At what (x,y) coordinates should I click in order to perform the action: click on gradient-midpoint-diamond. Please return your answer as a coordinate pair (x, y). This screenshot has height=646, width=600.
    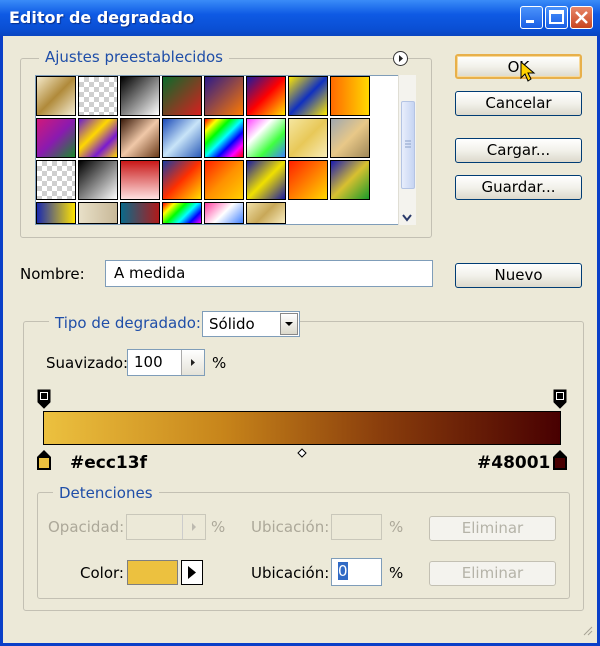
    Looking at the image, I should click on (302, 453).